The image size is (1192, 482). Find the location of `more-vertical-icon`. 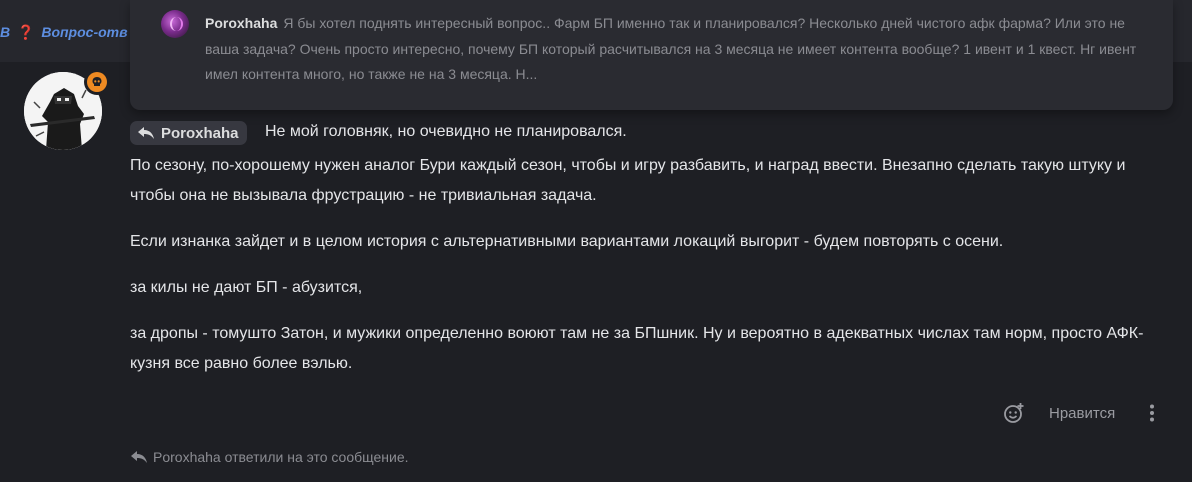

more-vertical-icon is located at coordinates (1152, 413).